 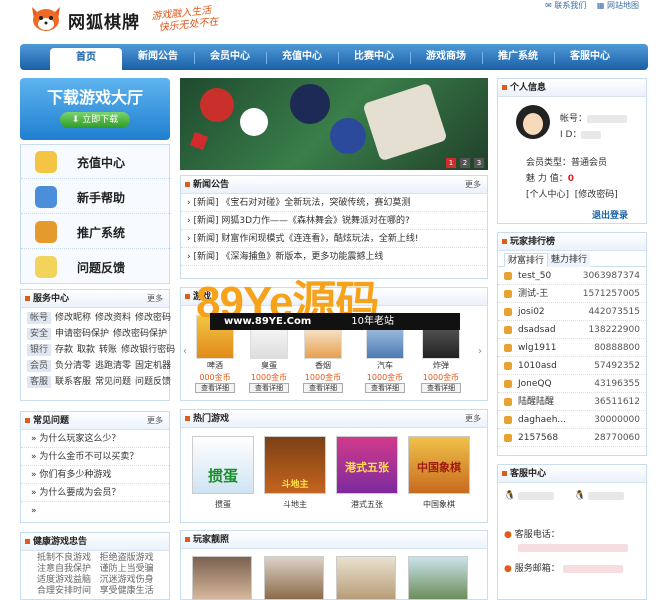 I want to click on rank-row: 2157568 28770060, so click(x=572, y=438).